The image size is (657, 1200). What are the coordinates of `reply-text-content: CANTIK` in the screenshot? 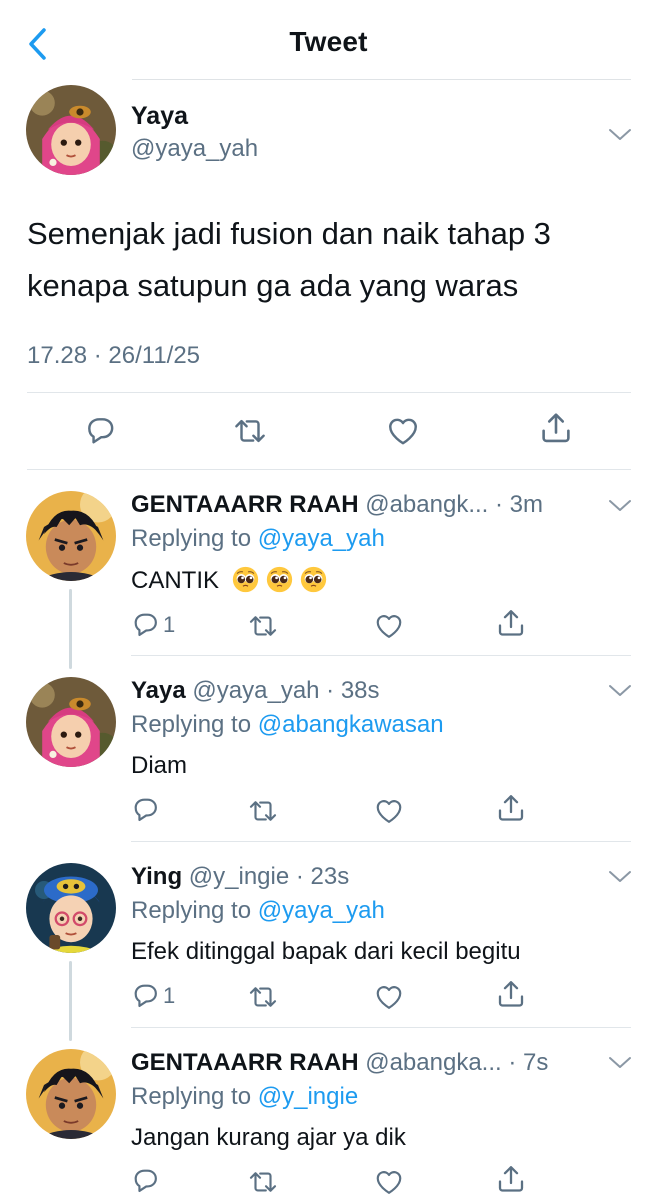 It's located at (175, 580).